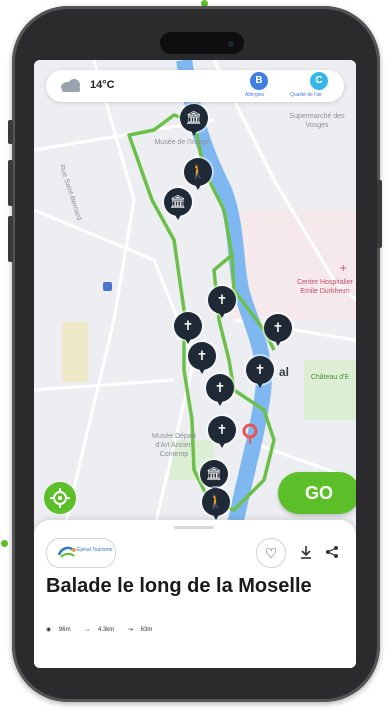 The height and width of the screenshot is (711, 386). Describe the element at coordinates (259, 81) in the screenshot. I see `allergies-badge: B` at that location.